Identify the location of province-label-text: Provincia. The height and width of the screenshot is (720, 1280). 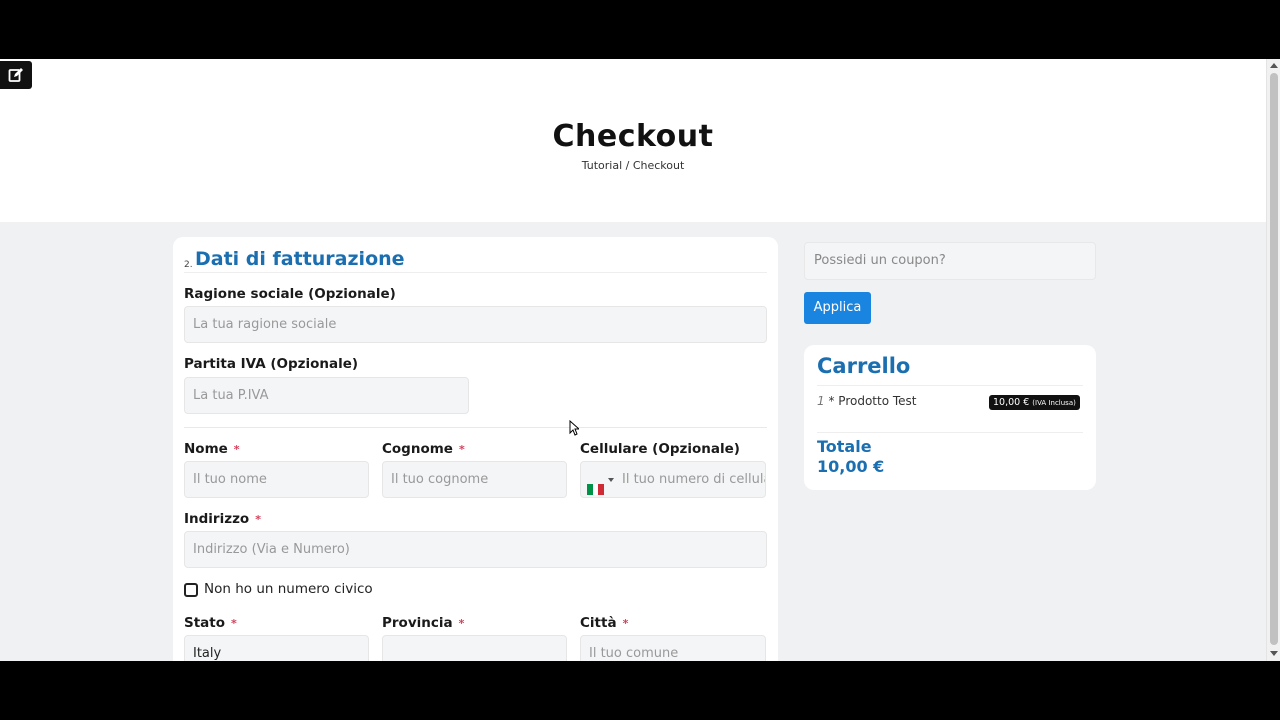
(417, 623).